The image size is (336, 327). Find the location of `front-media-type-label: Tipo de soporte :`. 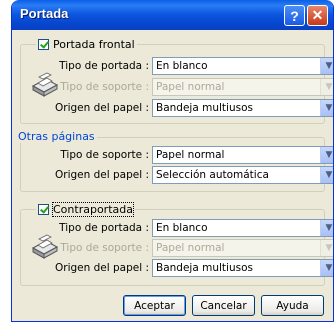

front-media-type-label: Tipo de soporte : is located at coordinates (104, 87).